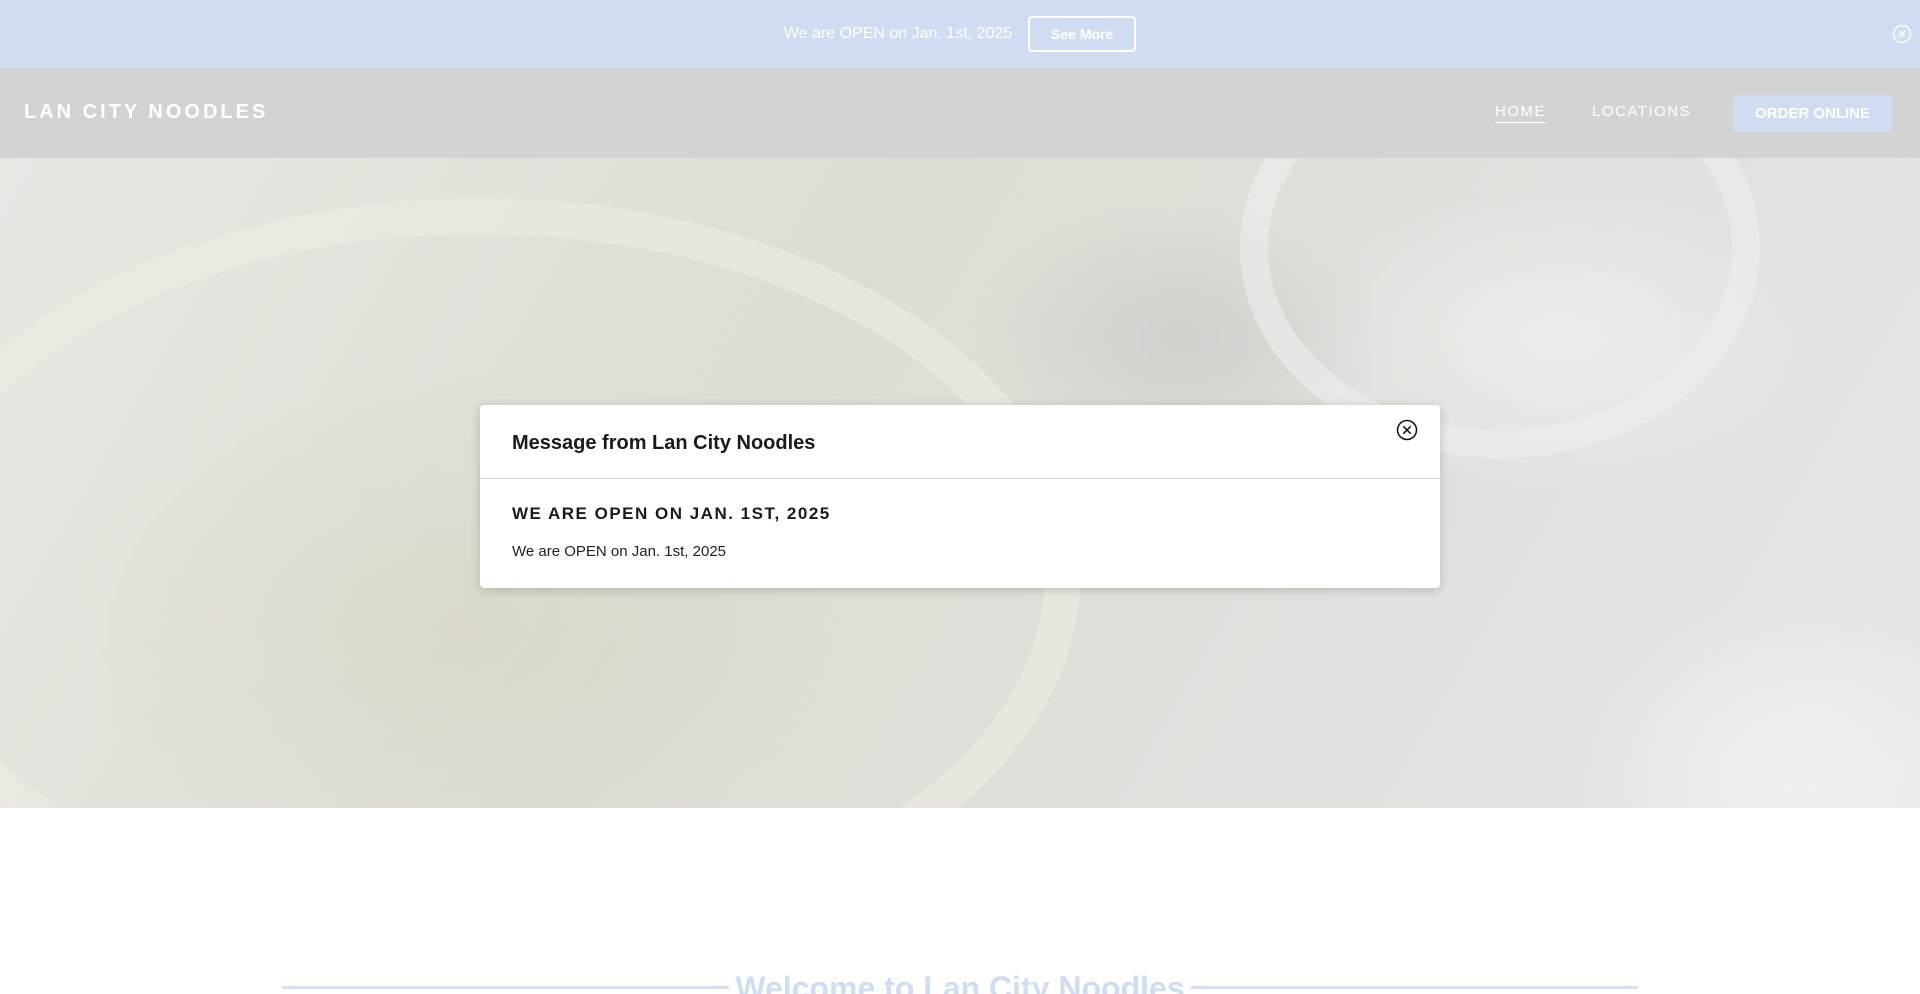  What do you see at coordinates (960, 442) in the screenshot?
I see `modal-header: Message from Lan City Noodles` at bounding box center [960, 442].